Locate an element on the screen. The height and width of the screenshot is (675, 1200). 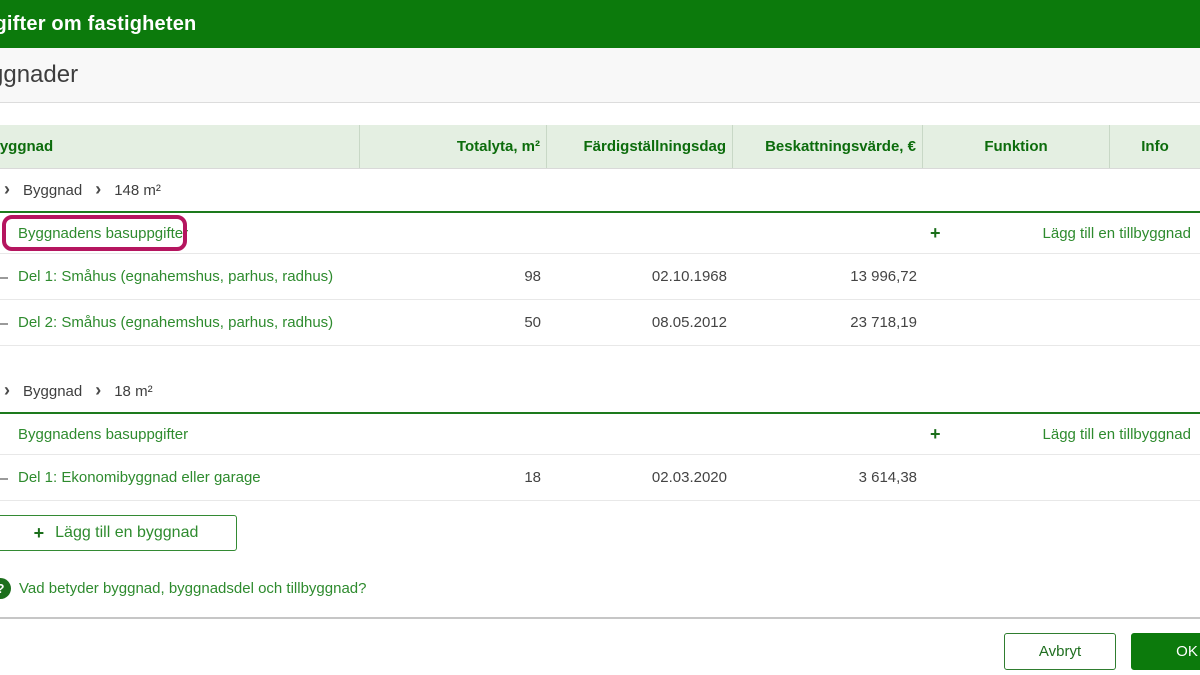
footer-actions: Avbryt OK is located at coordinates (600, 647).